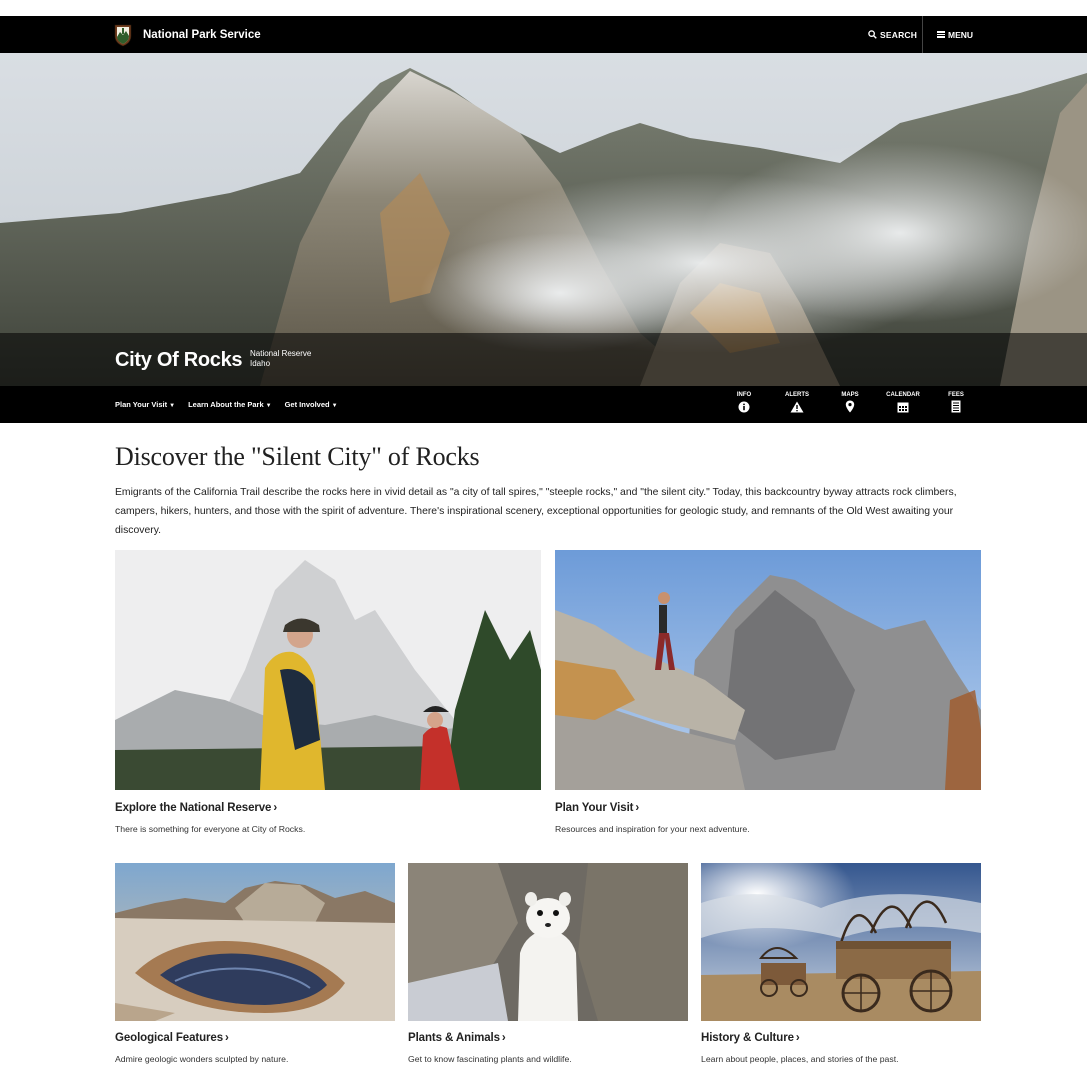 The image size is (1087, 1087). What do you see at coordinates (744, 407) in the screenshot?
I see `info-icon` at bounding box center [744, 407].